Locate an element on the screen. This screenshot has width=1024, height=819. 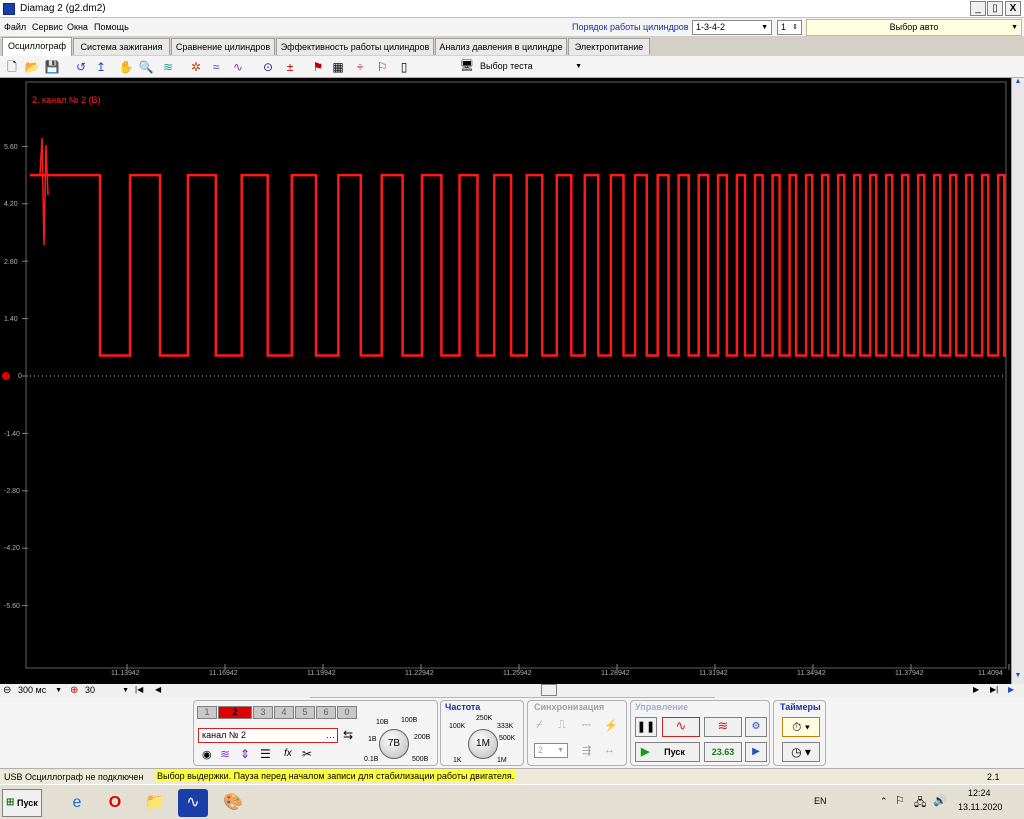
opera-icon: O is located at coordinates (115, 803).